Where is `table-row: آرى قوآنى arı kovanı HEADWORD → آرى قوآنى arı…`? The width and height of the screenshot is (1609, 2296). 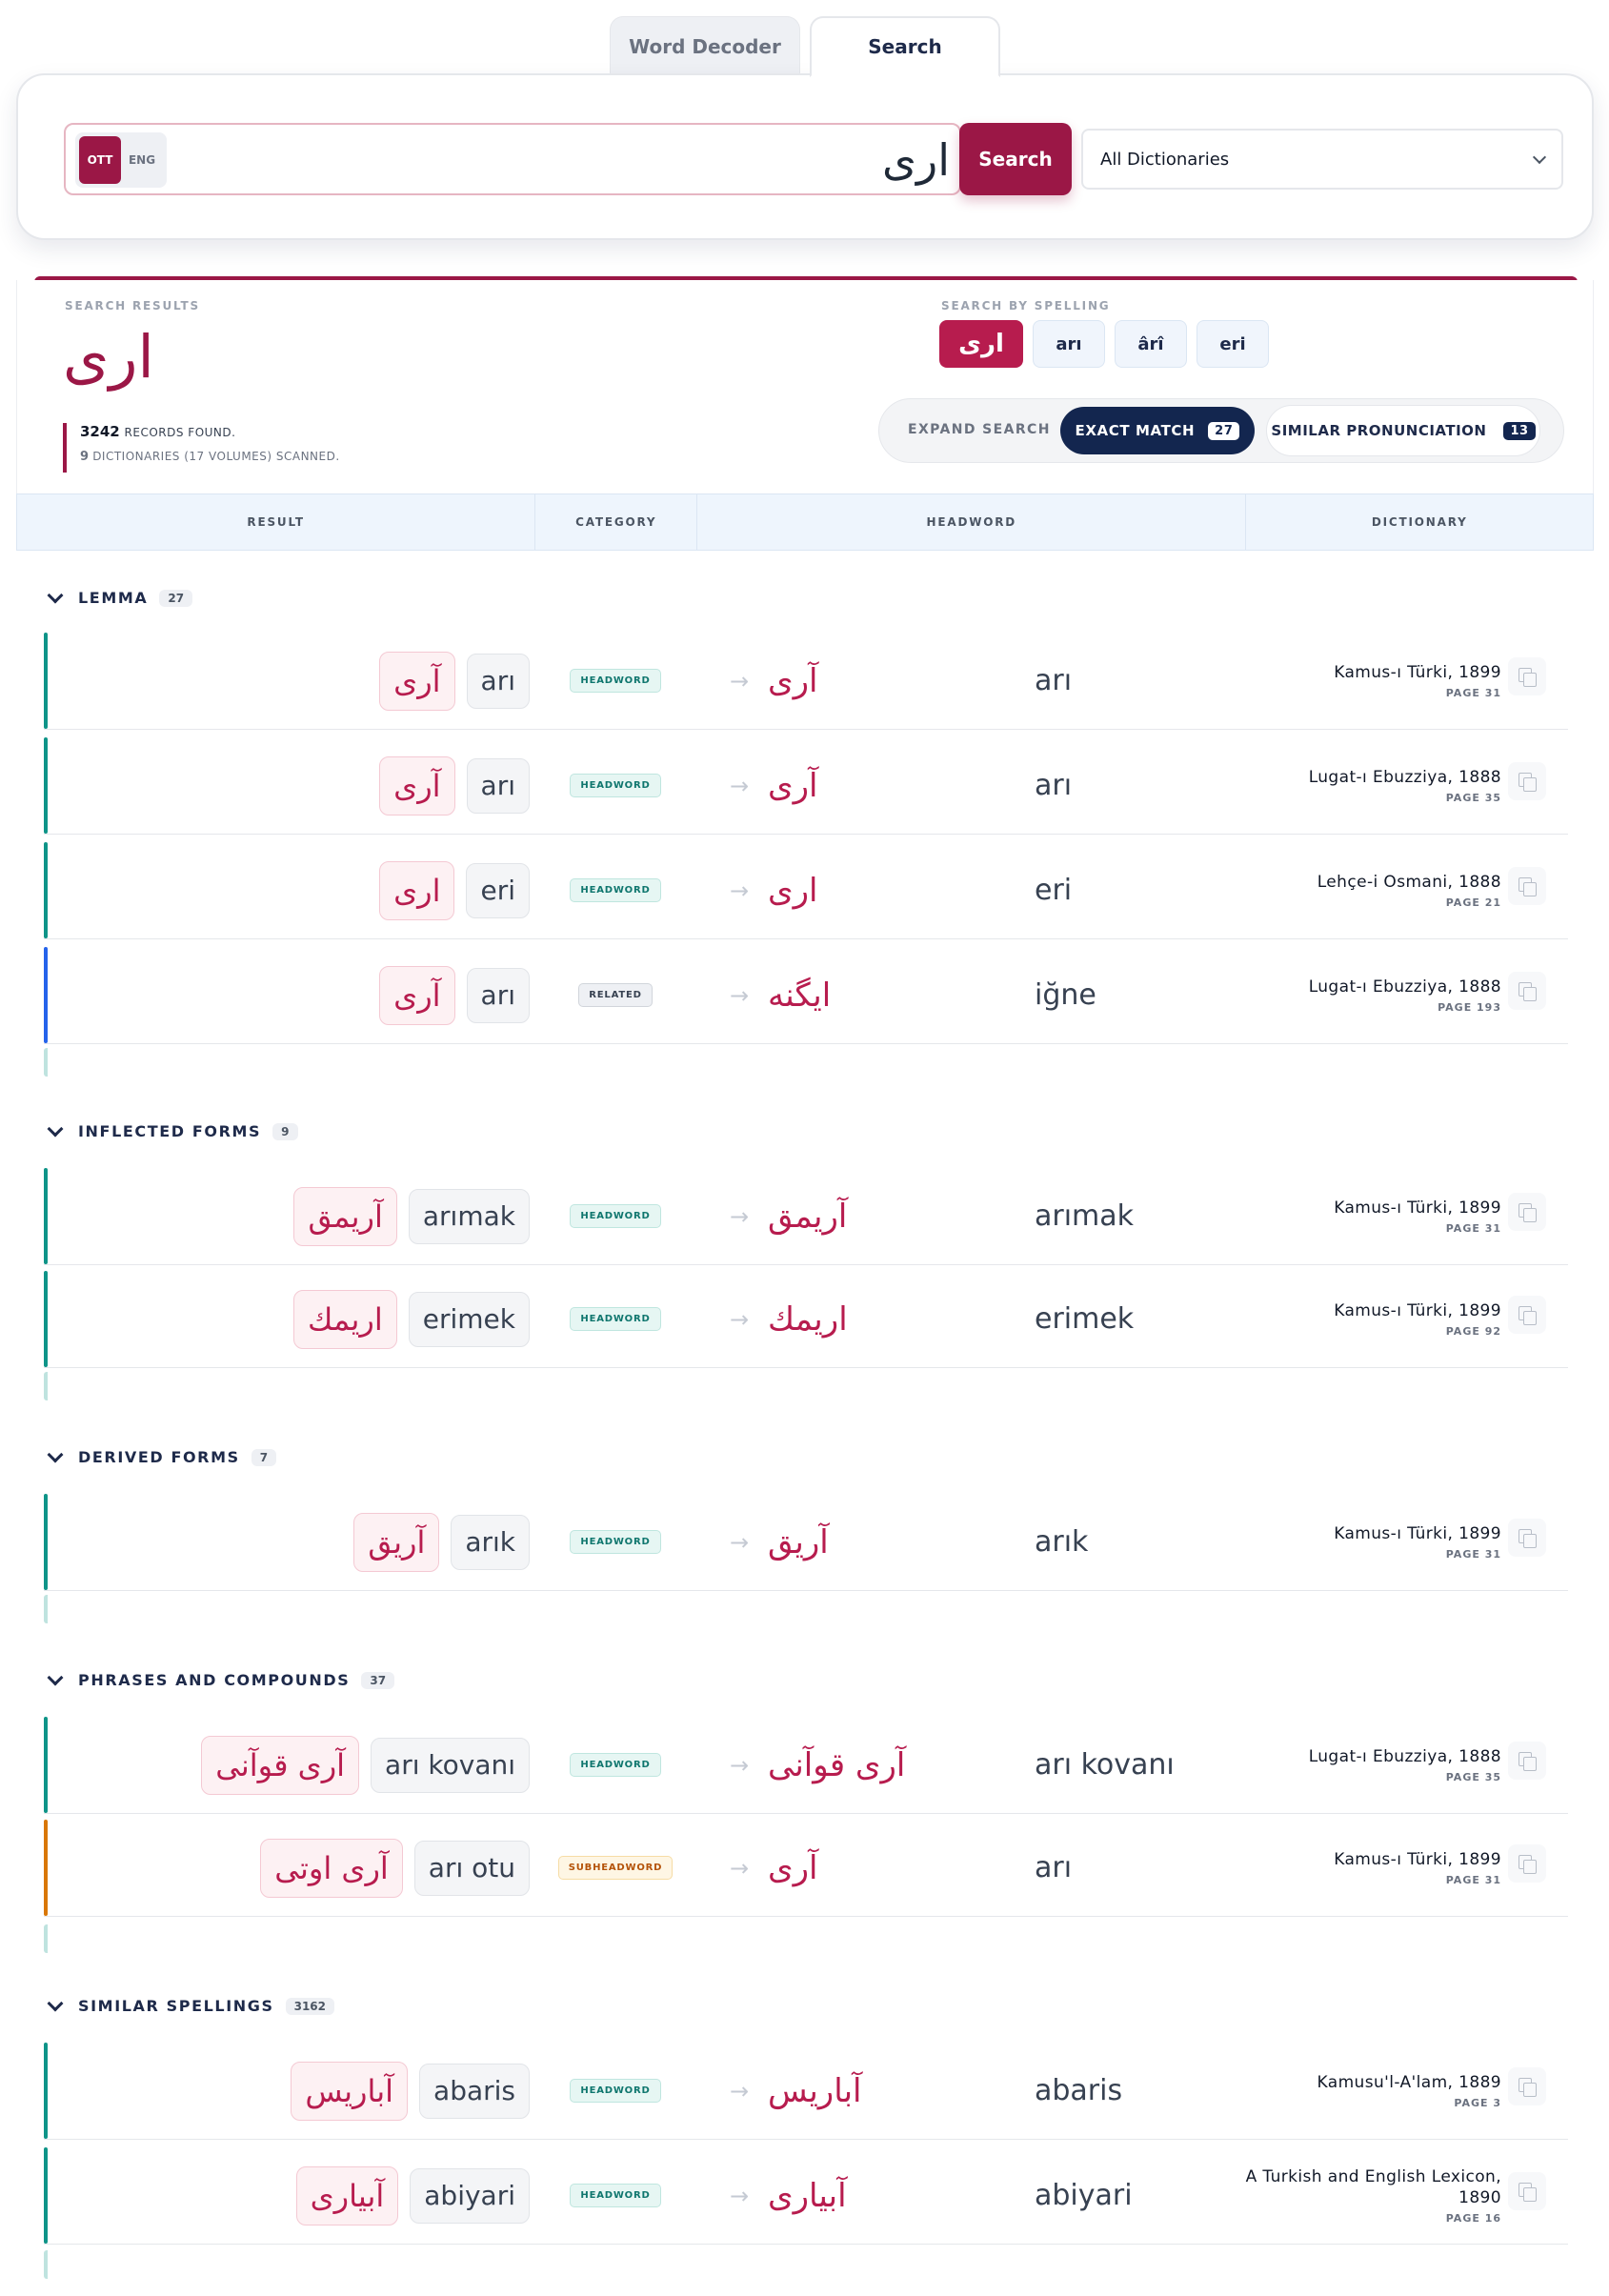 table-row: آرى قوآنى arı kovanı HEADWORD → آرى قوآنى arı… is located at coordinates (806, 1765).